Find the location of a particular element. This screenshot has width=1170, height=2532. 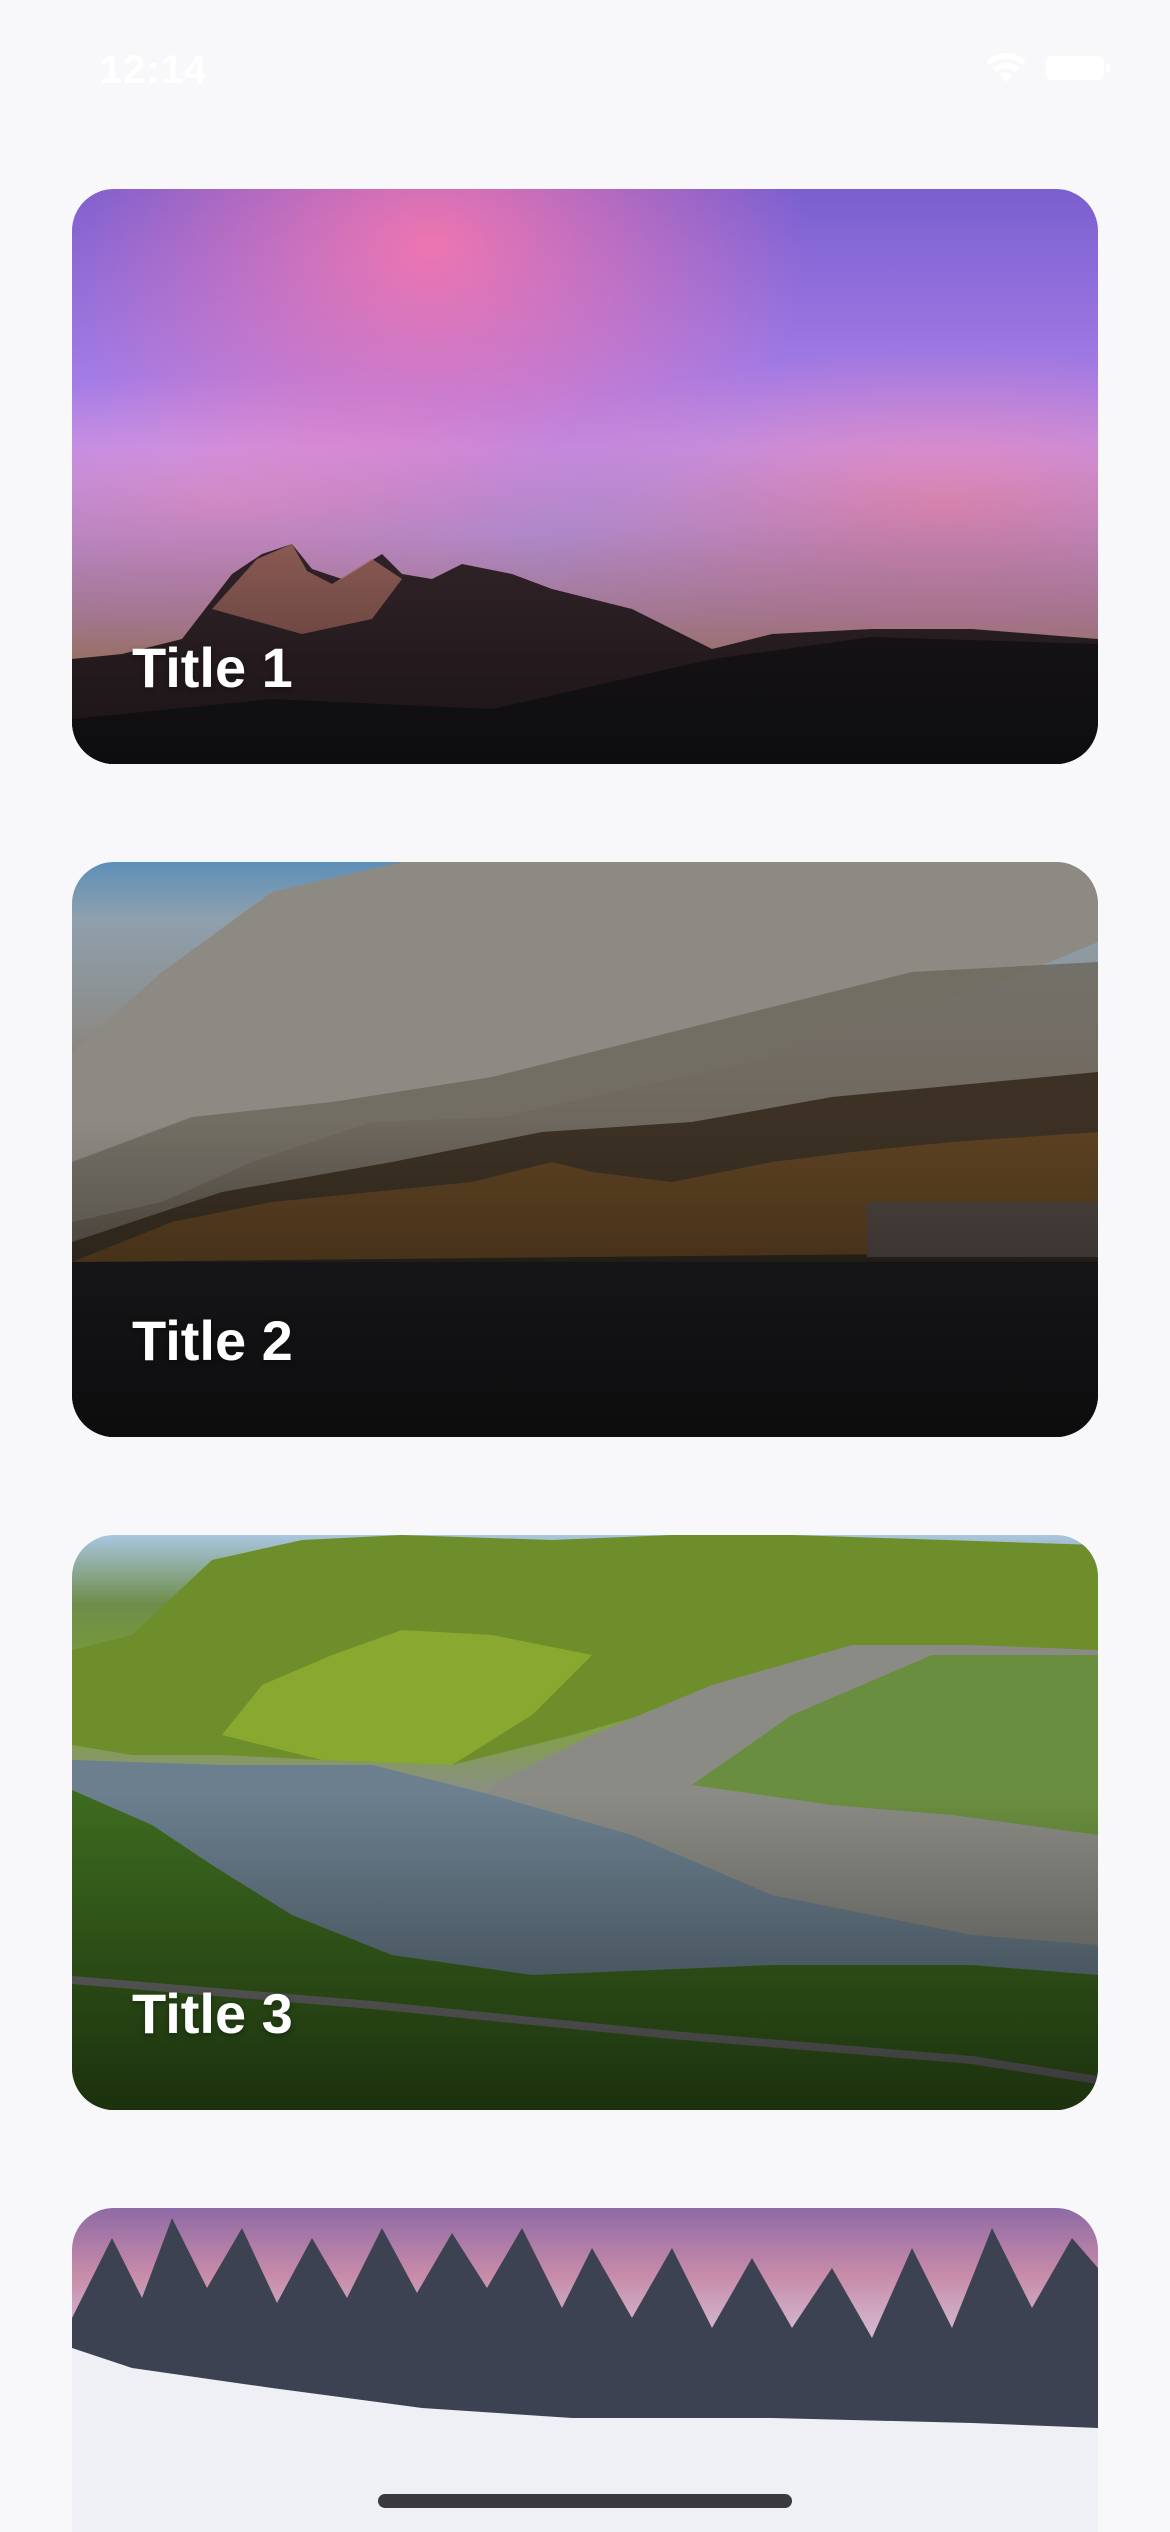

wifi-icon is located at coordinates (1006, 68).